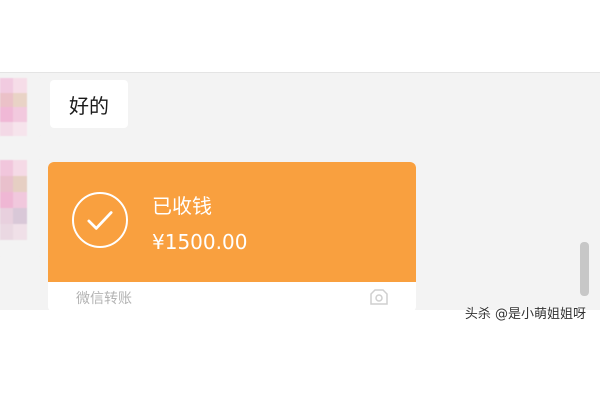  I want to click on transfer-footer: 微信转账, so click(232, 297).